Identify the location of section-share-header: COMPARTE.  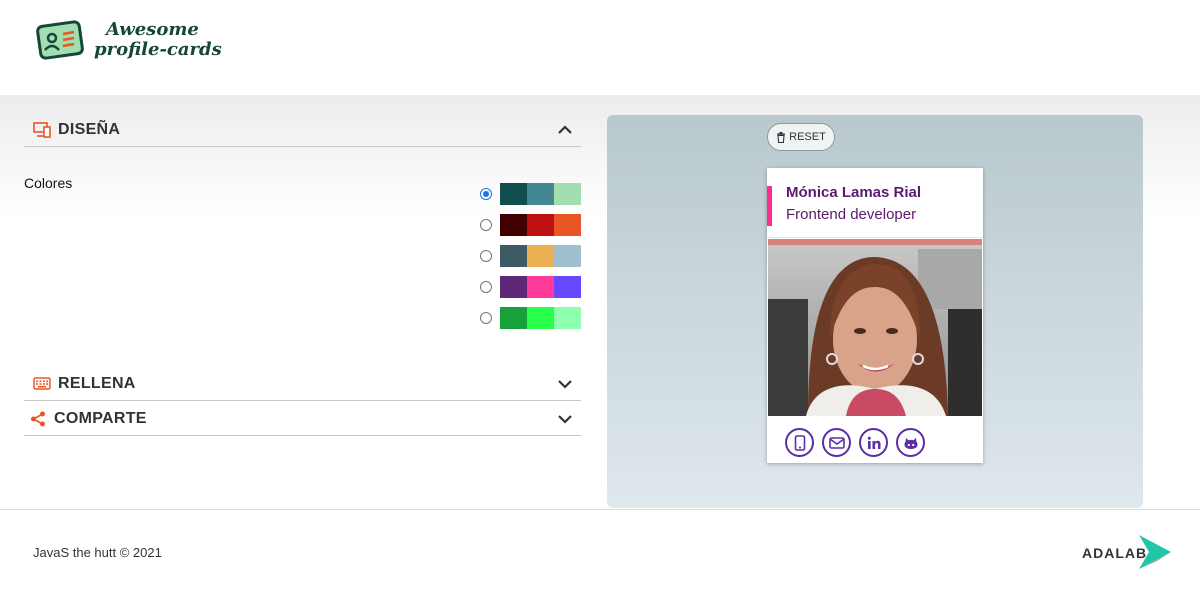
(302, 419).